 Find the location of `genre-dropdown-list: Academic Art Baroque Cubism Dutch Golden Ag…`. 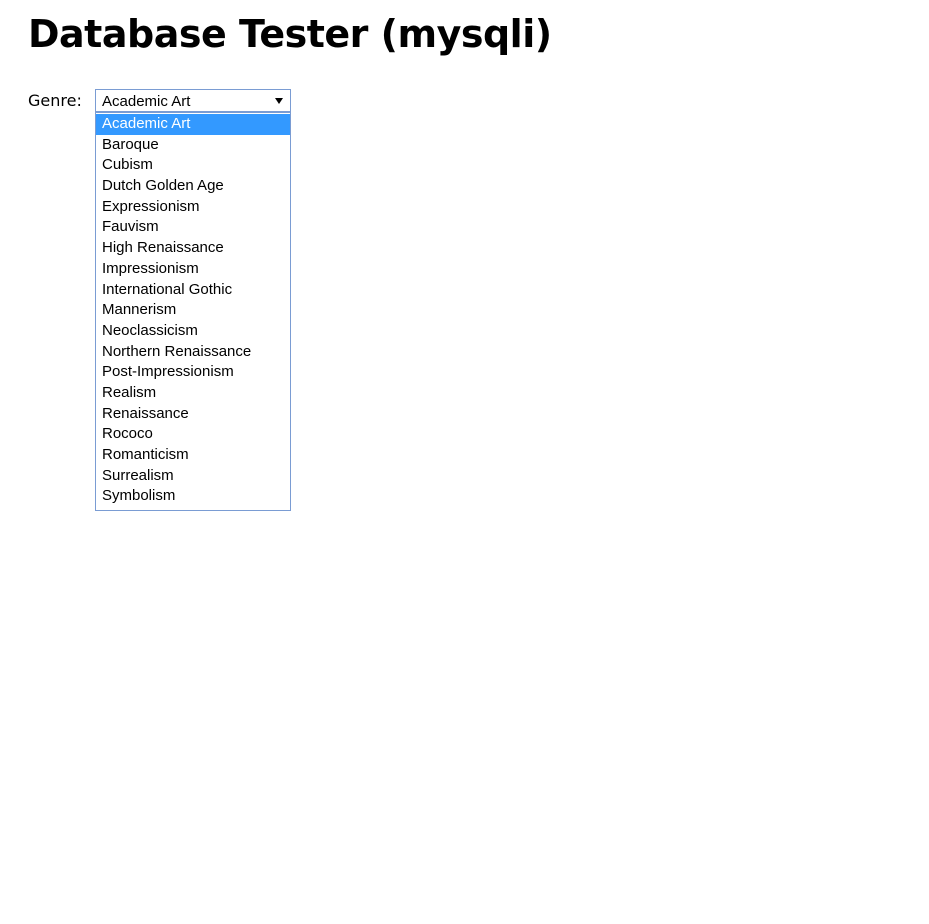

genre-dropdown-list: Academic Art Baroque Cubism Dutch Golden Ag… is located at coordinates (193, 311).